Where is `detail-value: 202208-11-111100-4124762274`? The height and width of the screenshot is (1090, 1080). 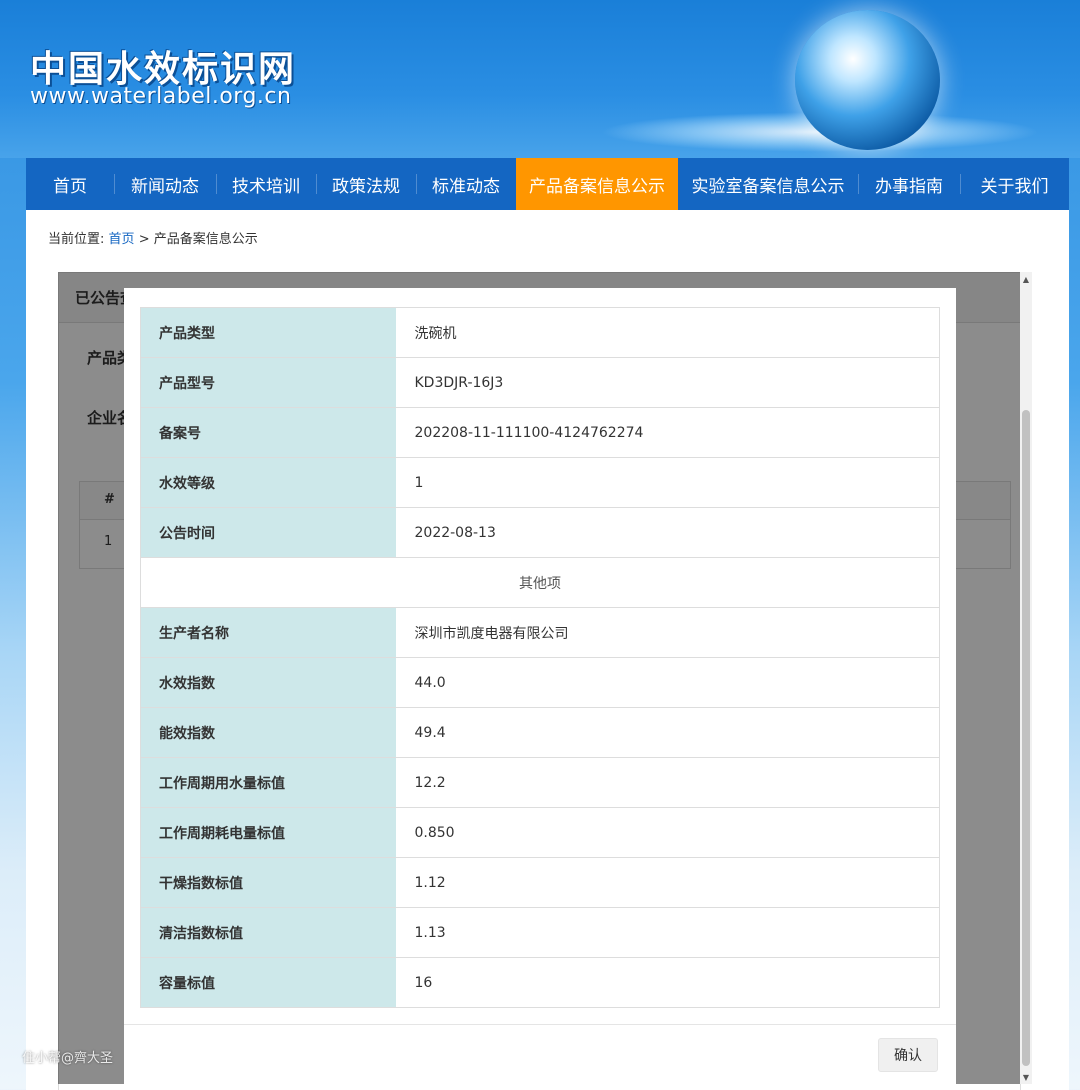 detail-value: 202208-11-111100-4124762274 is located at coordinates (667, 432).